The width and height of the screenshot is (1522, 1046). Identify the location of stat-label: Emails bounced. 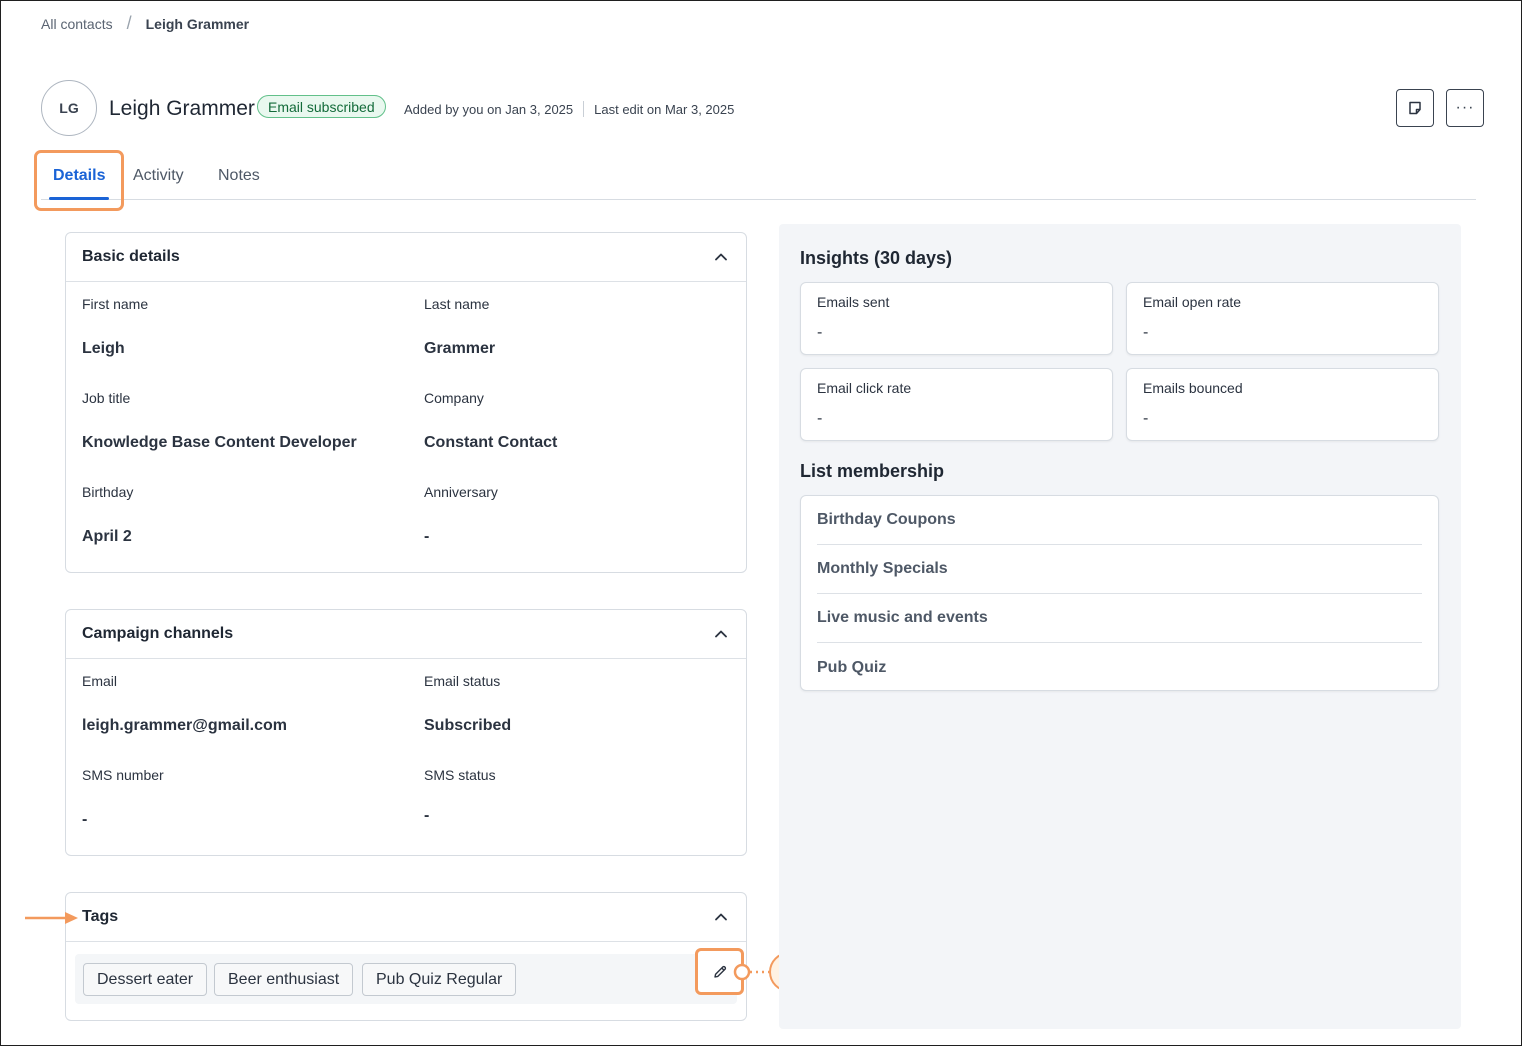
(1193, 388).